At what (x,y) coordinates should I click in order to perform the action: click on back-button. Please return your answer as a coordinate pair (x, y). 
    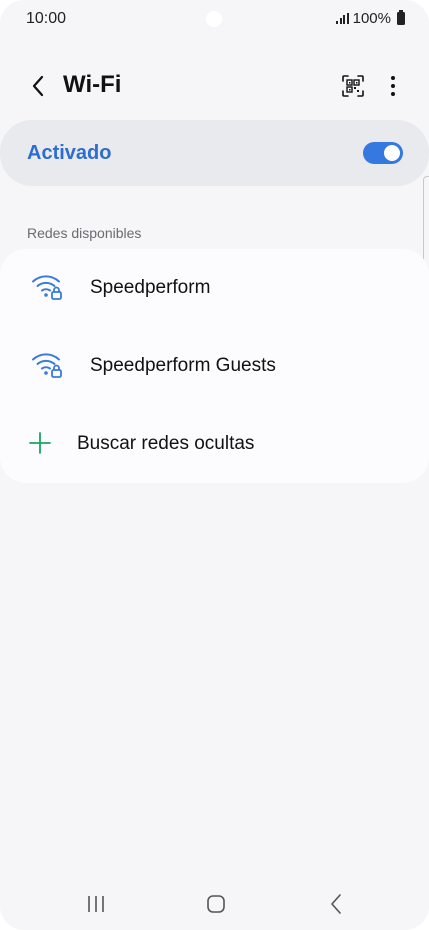
    Looking at the image, I should click on (38, 86).